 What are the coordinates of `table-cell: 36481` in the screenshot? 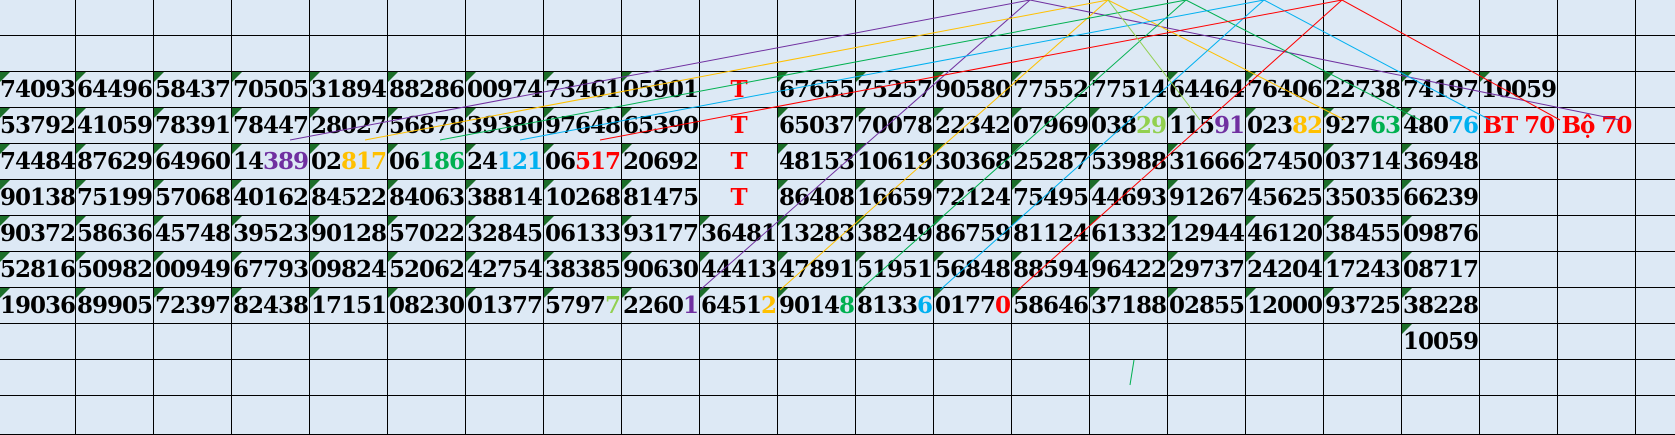 It's located at (739, 234).